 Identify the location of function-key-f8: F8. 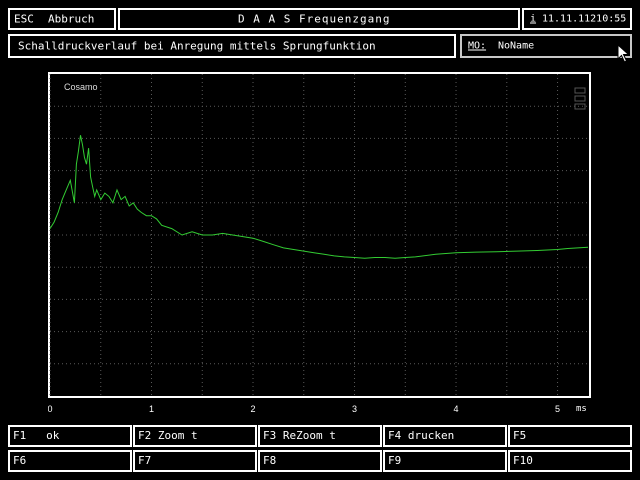
(320, 461).